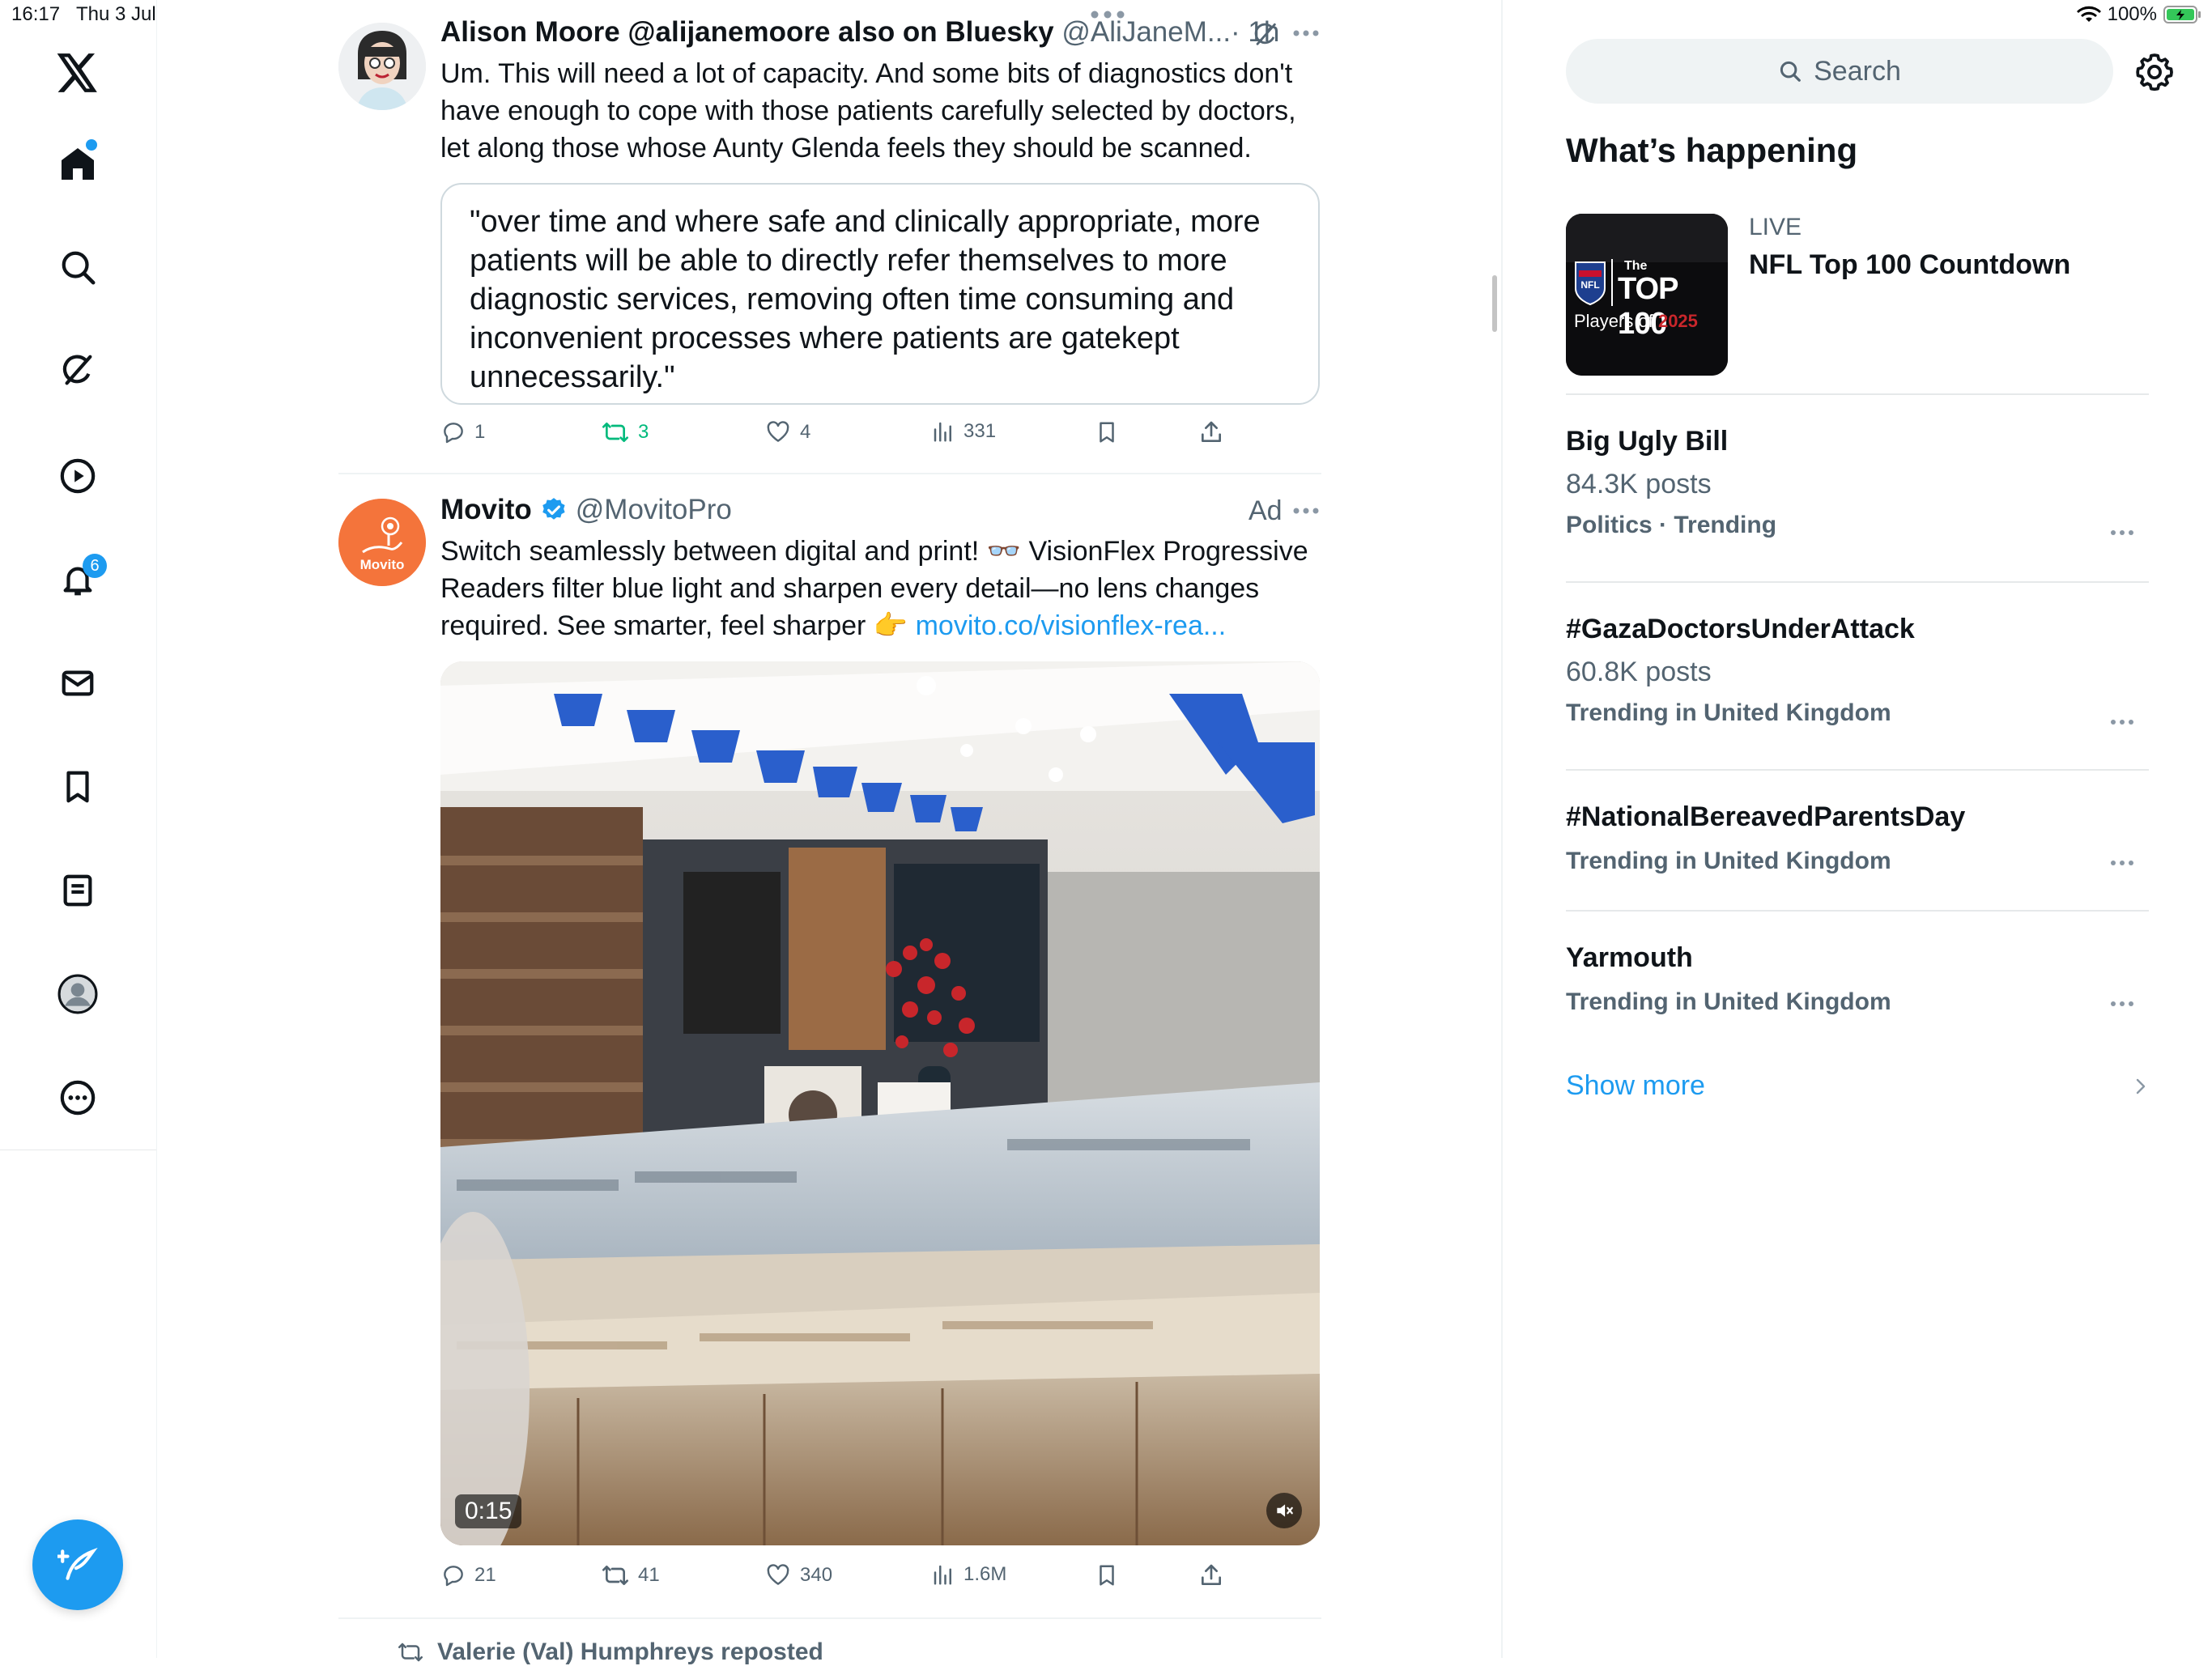  What do you see at coordinates (1647, 295) in the screenshot?
I see `live-event-thumbnail: NFL The TOP 100 Players of 2025` at bounding box center [1647, 295].